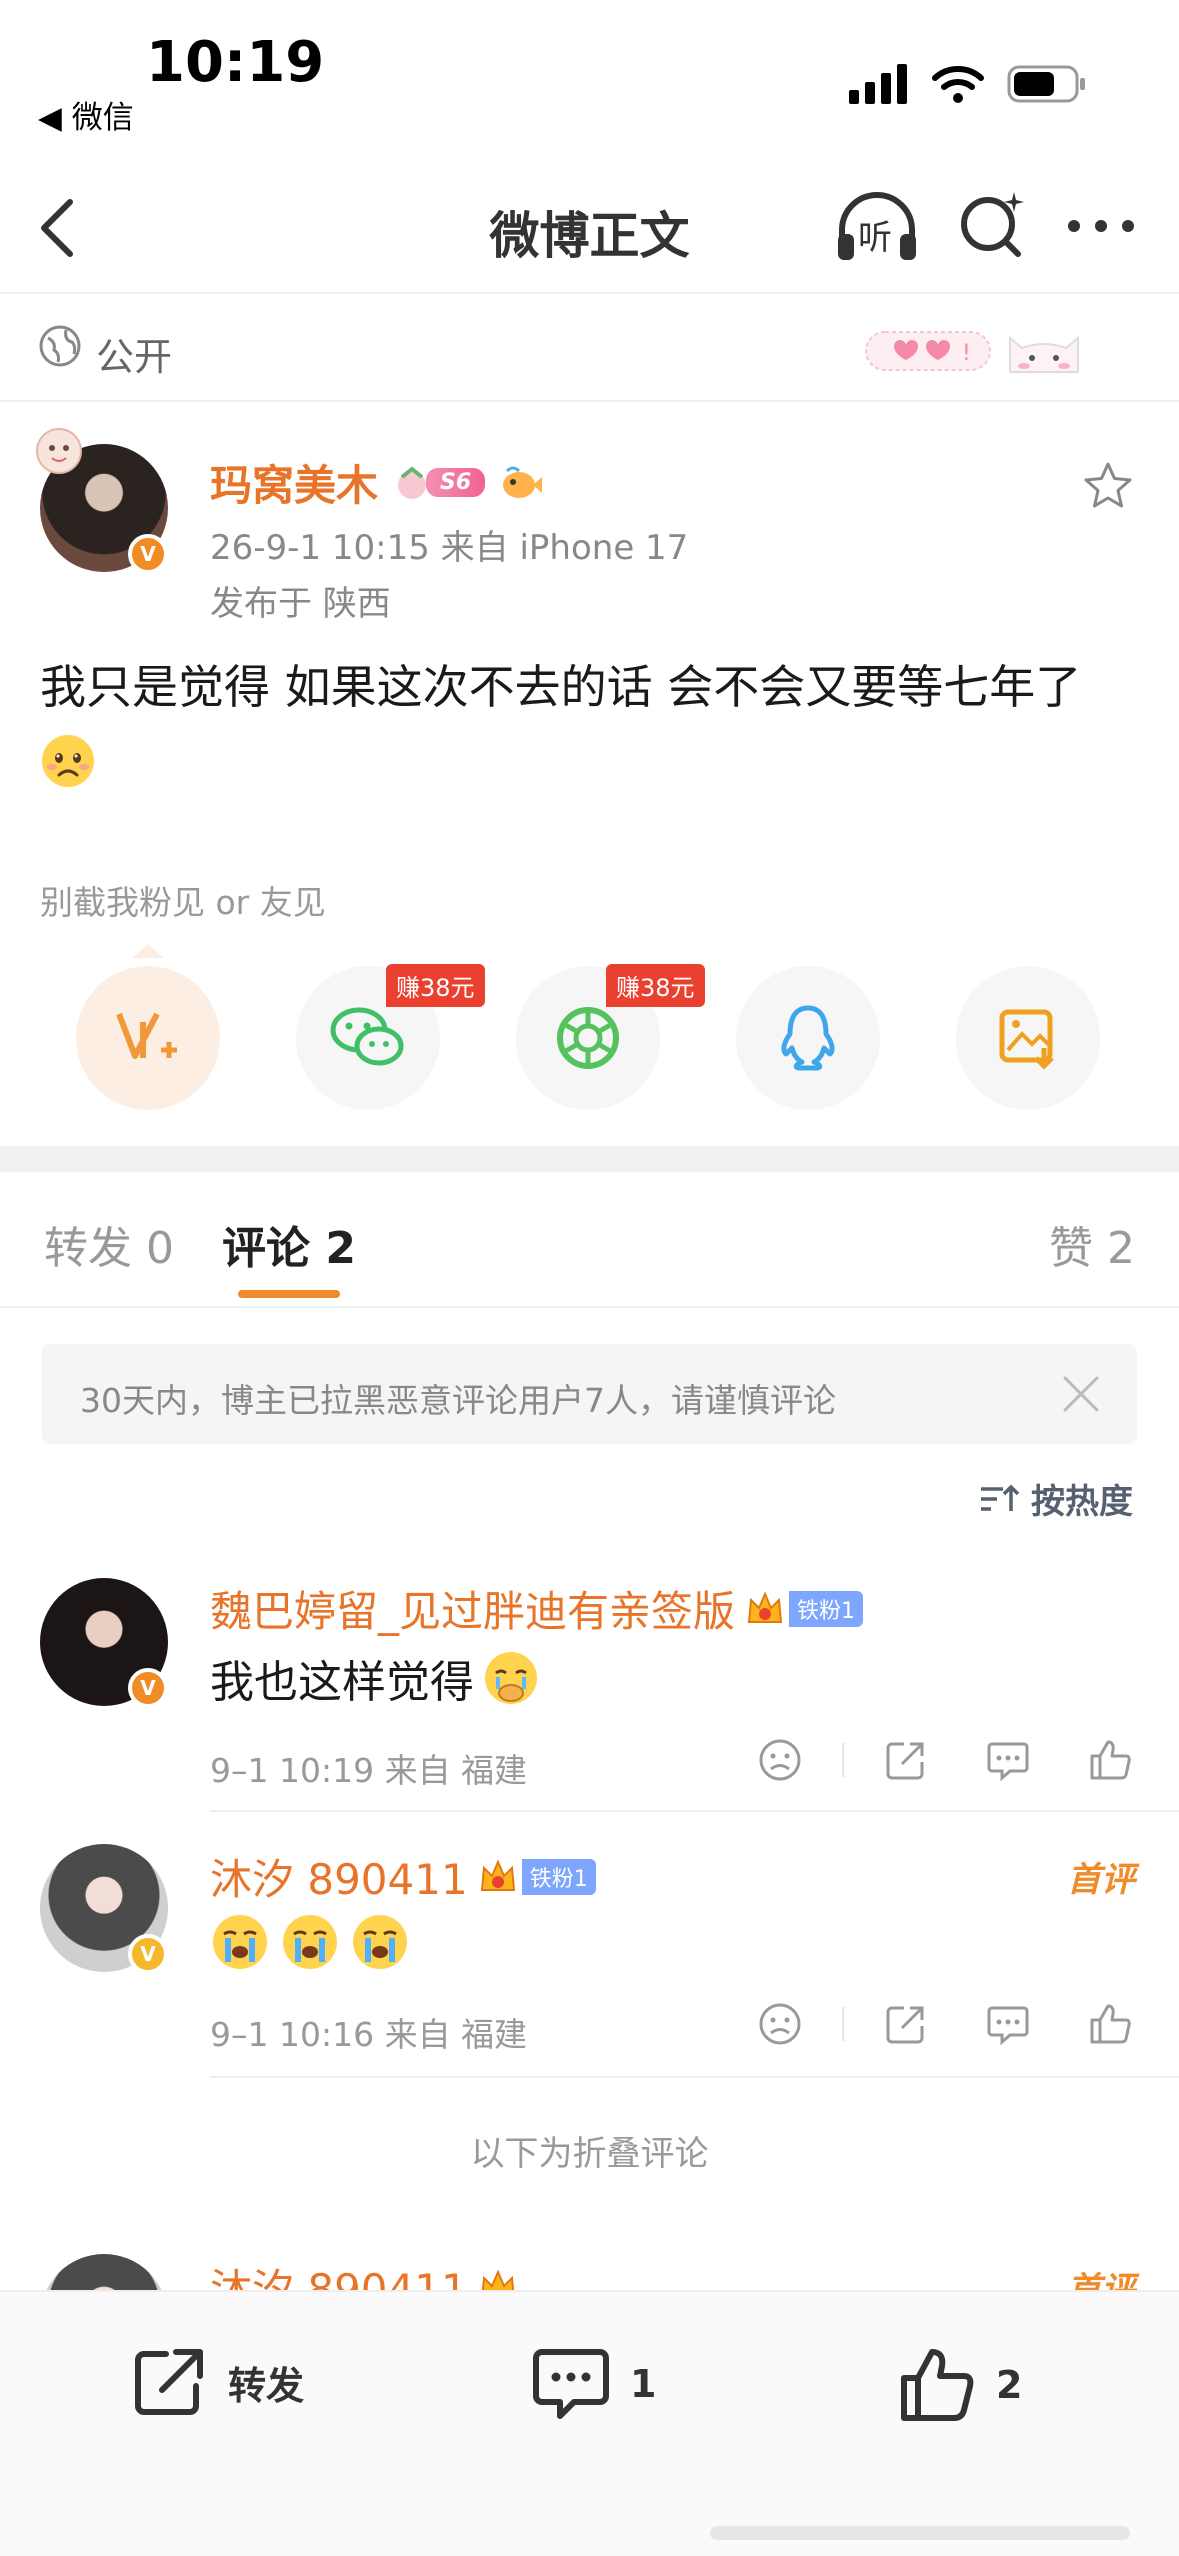 Image resolution: width=1179 pixels, height=2556 pixels. I want to click on status-time: 10:19, so click(235, 62).